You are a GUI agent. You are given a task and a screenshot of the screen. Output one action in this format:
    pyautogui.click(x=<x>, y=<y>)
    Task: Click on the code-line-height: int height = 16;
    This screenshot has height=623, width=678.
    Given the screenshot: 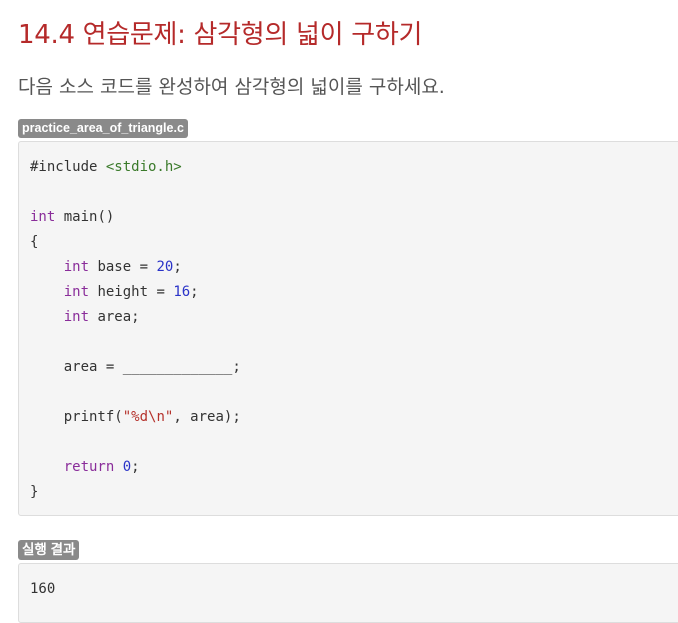 What is the action you would take?
    pyautogui.click(x=135, y=292)
    